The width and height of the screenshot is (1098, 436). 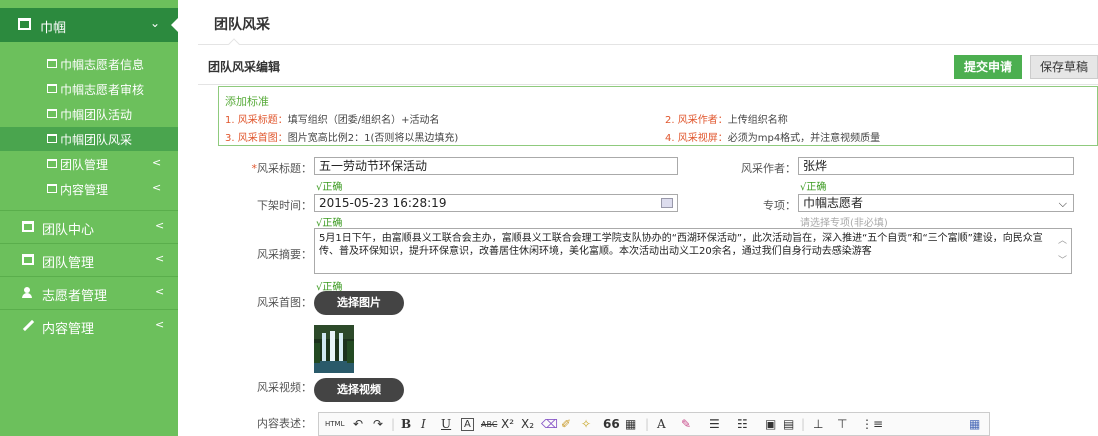 What do you see at coordinates (527, 424) in the screenshot?
I see `subscript-icon: X₂` at bounding box center [527, 424].